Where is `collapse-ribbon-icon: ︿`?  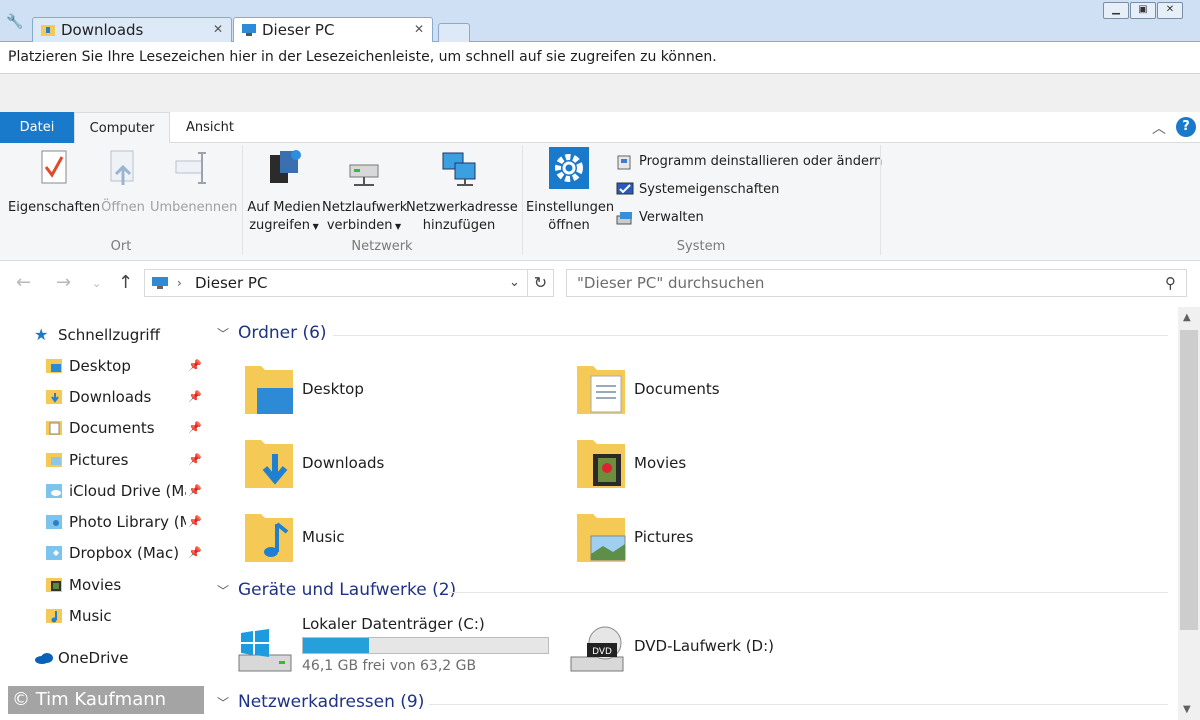 collapse-ribbon-icon: ︿ is located at coordinates (1159, 128).